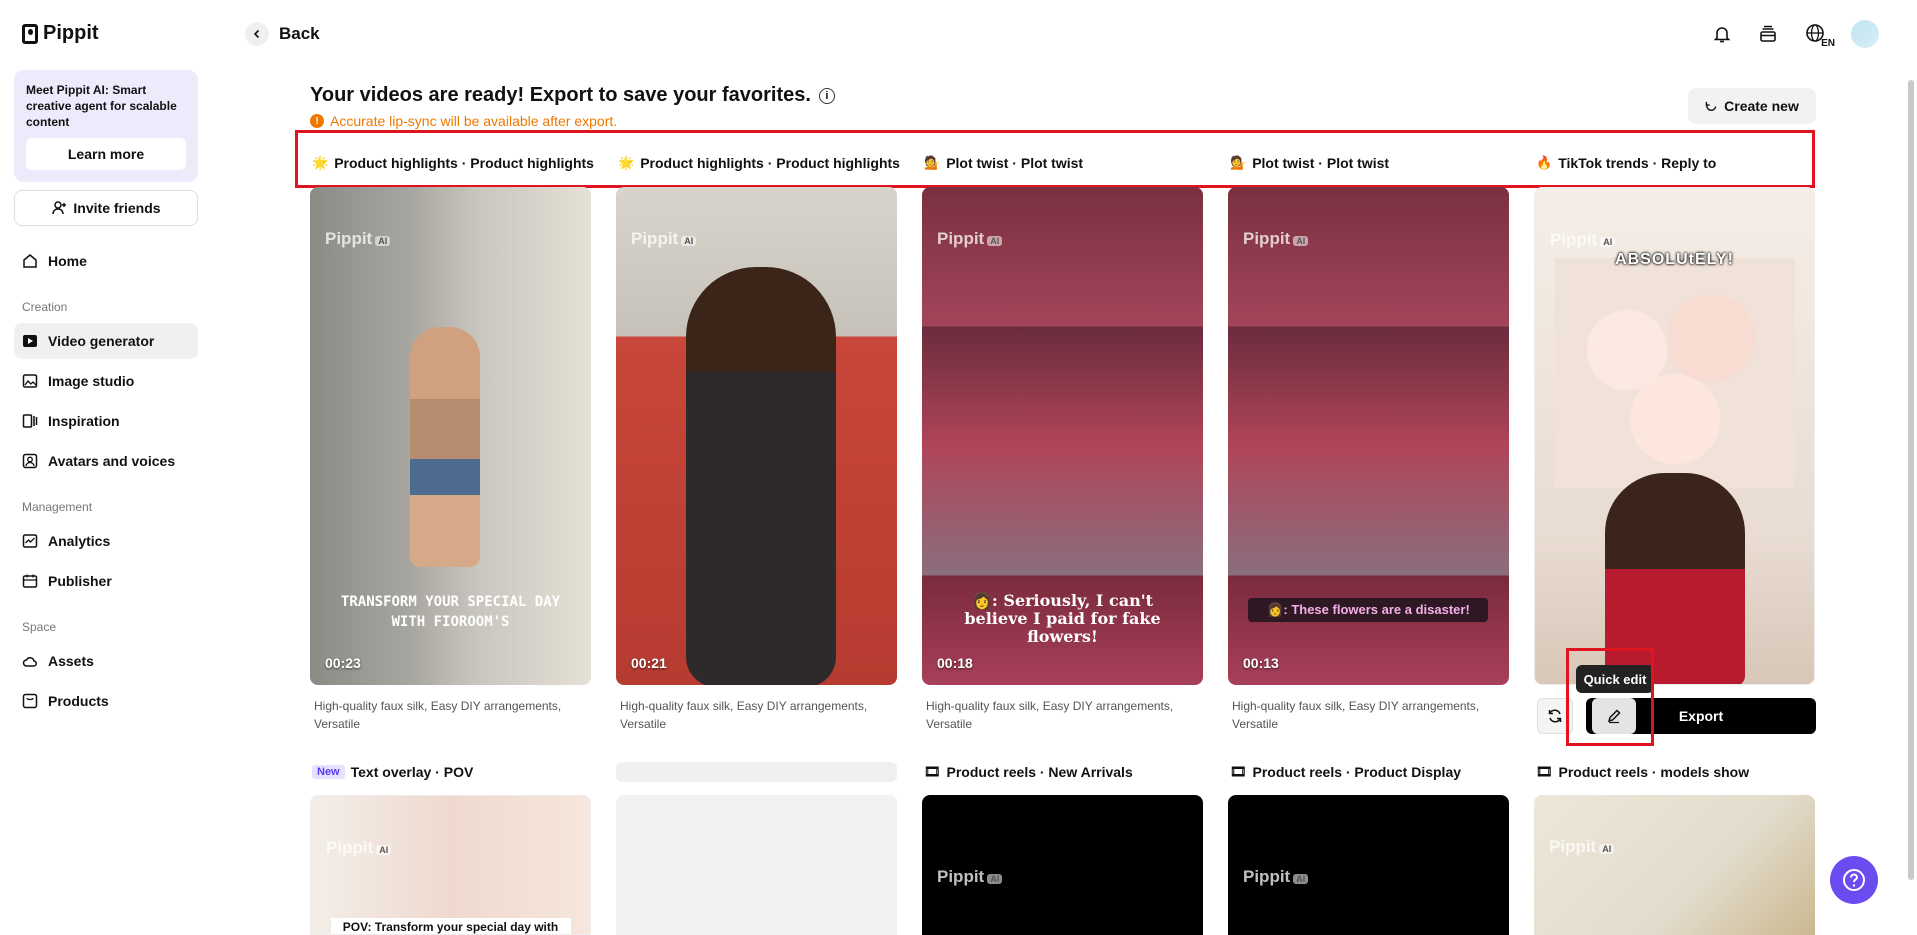  I want to click on sidebar-item-publisher: Publisher, so click(106, 581).